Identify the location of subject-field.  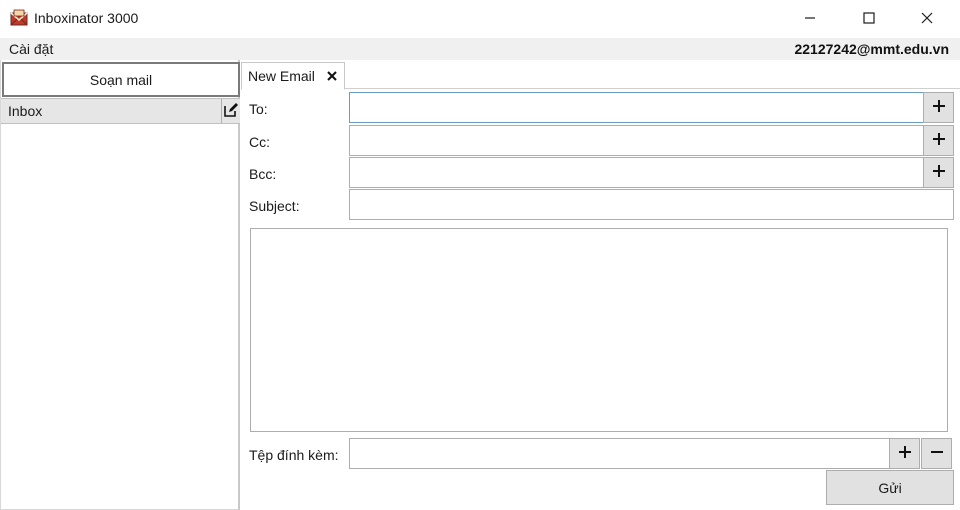
(651, 204).